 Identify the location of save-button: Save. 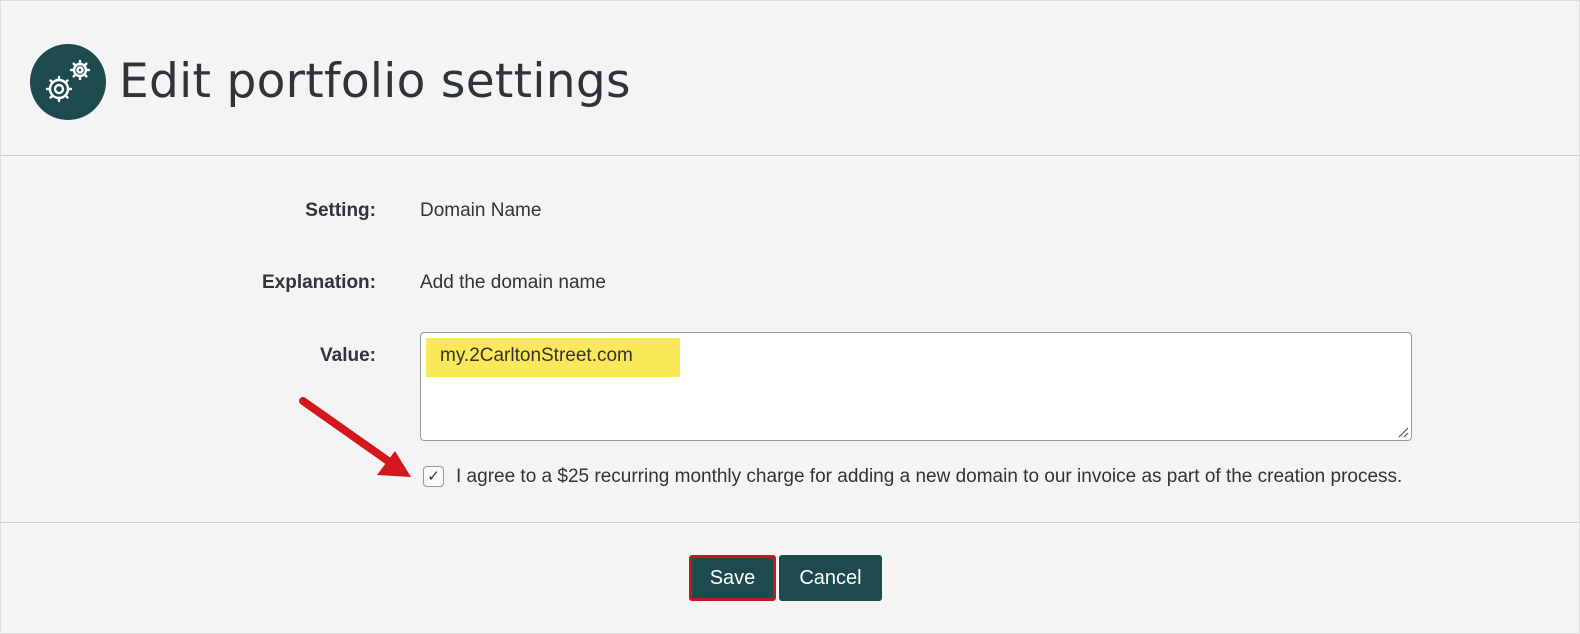
(732, 578).